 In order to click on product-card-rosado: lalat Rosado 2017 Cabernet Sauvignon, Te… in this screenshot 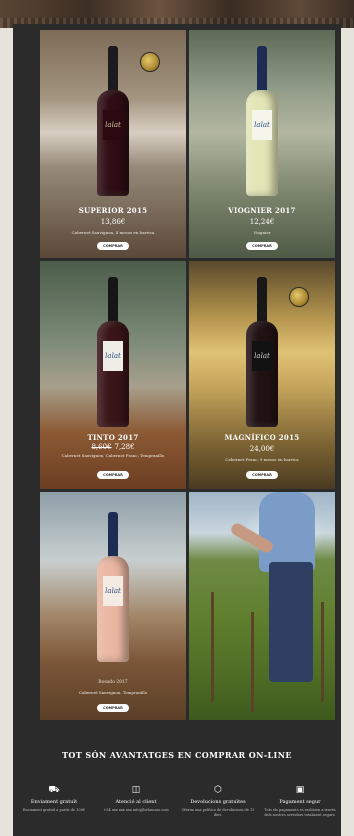, I will do `click(113, 606)`.